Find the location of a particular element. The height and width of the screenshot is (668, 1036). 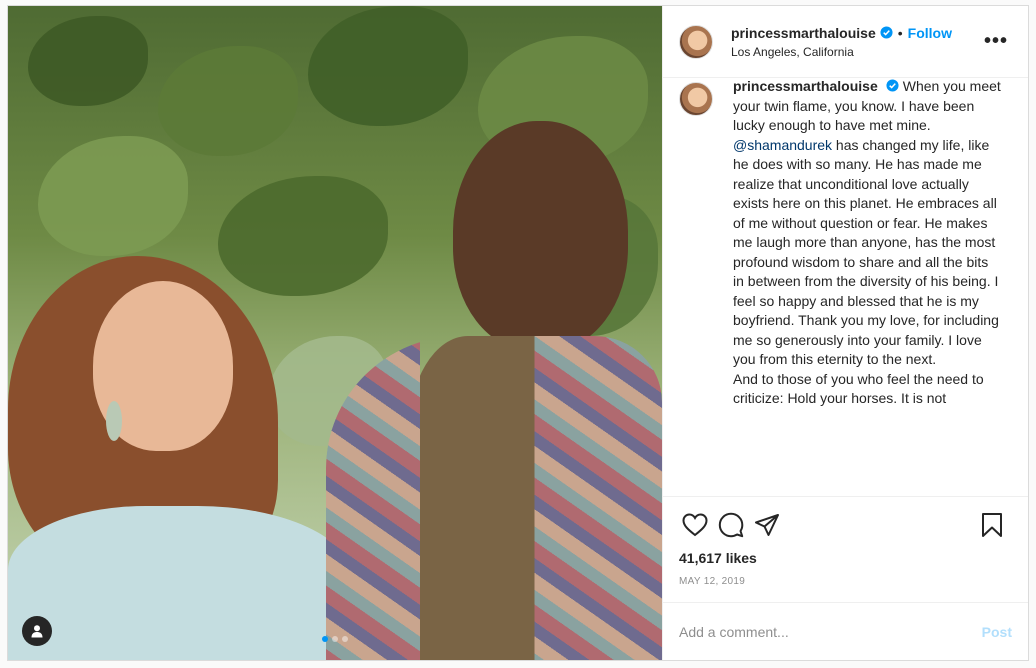

mention-link: @shamandurek is located at coordinates (782, 145).